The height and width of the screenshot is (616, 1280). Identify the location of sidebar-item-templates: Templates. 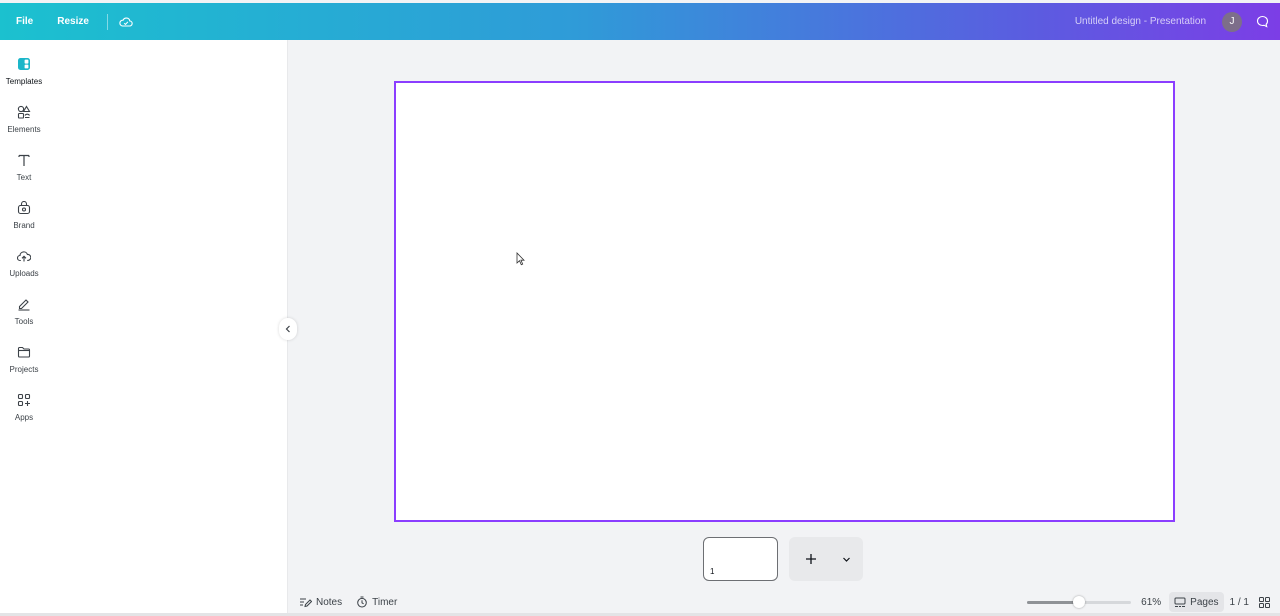
(24, 77).